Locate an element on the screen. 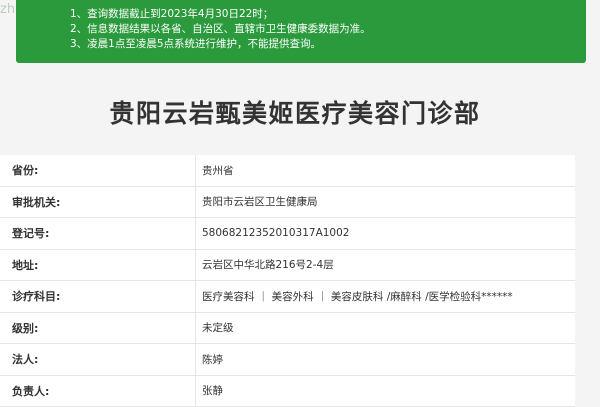  row-value: 张静 is located at coordinates (385, 391).